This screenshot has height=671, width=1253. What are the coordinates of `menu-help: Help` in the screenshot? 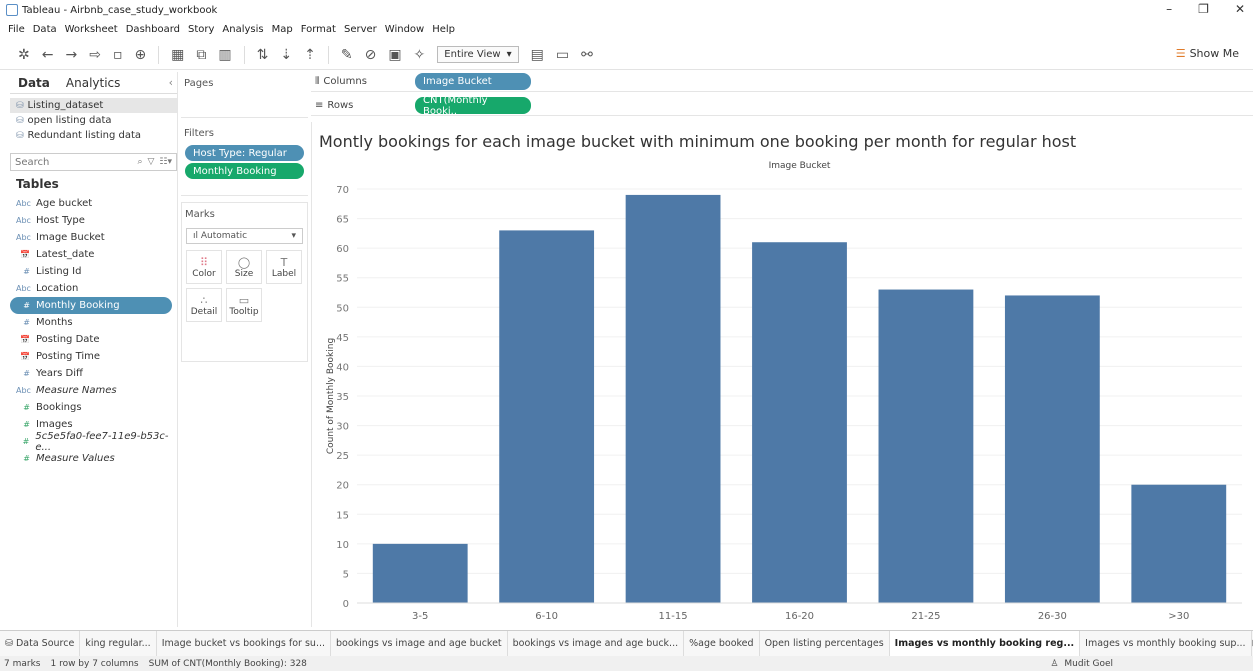 It's located at (443, 29).